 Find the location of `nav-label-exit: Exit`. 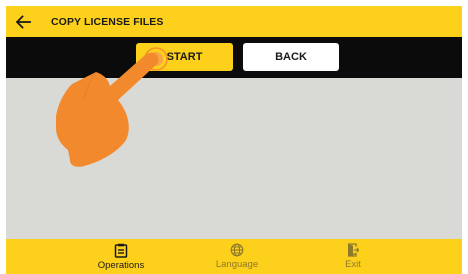

nav-label-exit: Exit is located at coordinates (353, 264).